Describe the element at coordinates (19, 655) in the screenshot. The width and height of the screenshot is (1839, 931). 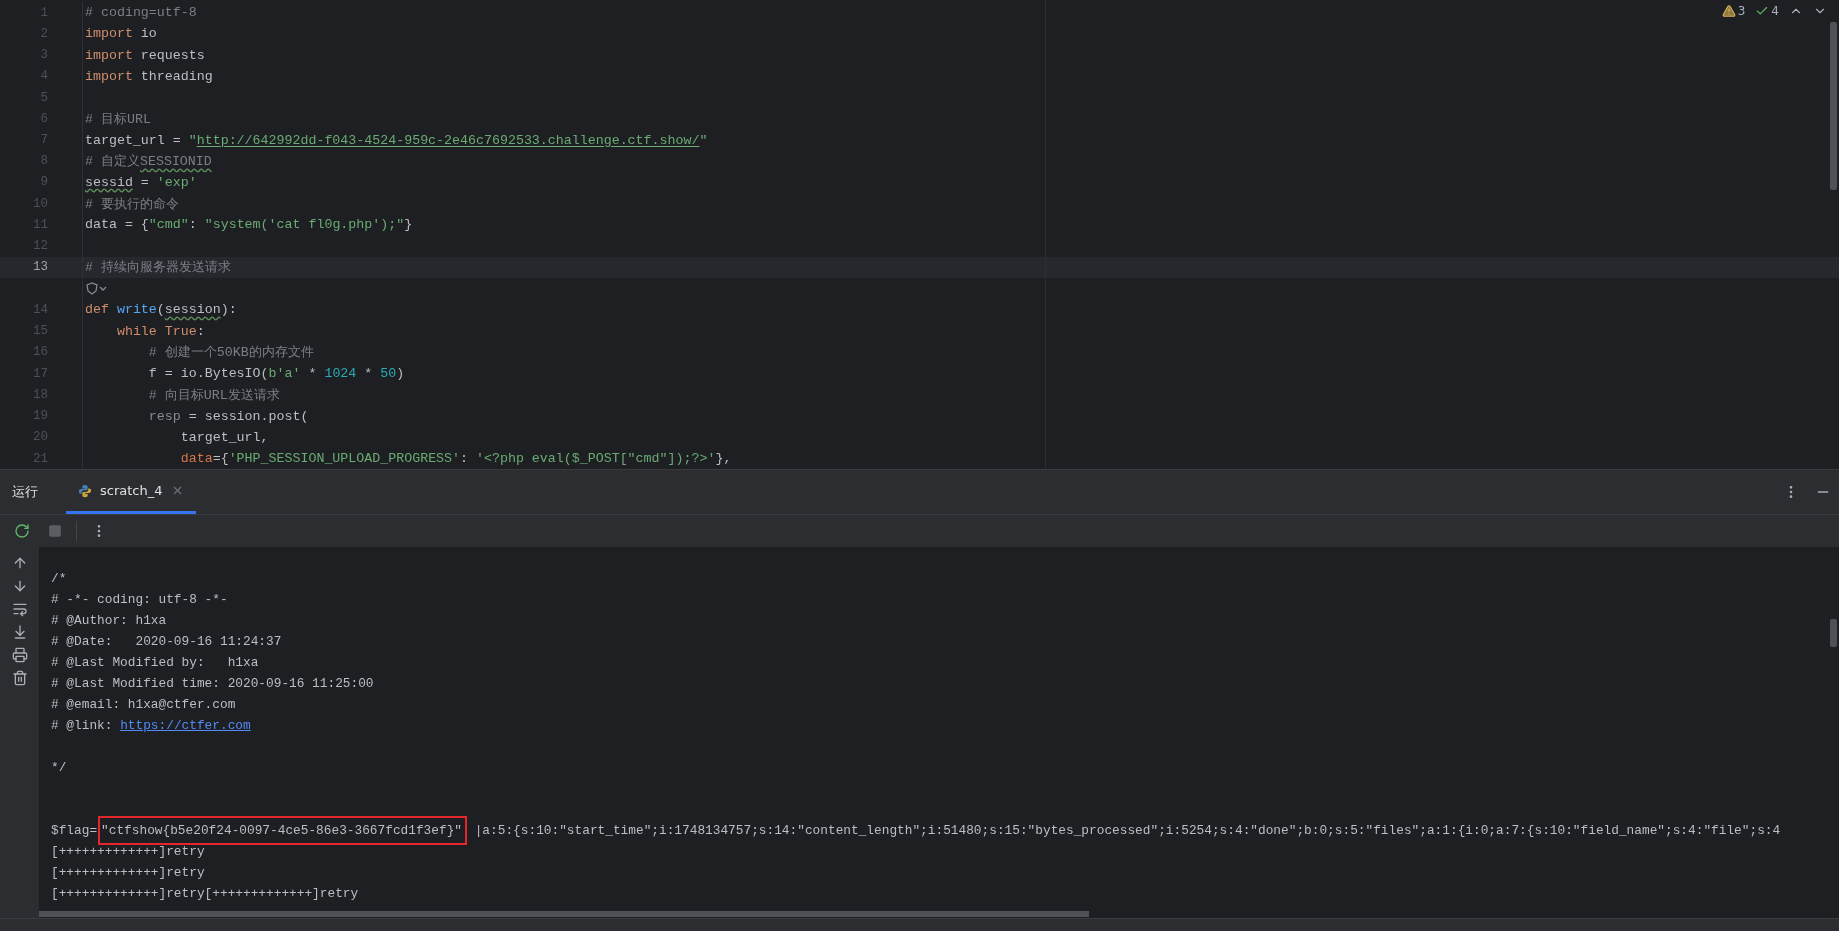
I see `print-icon` at that location.